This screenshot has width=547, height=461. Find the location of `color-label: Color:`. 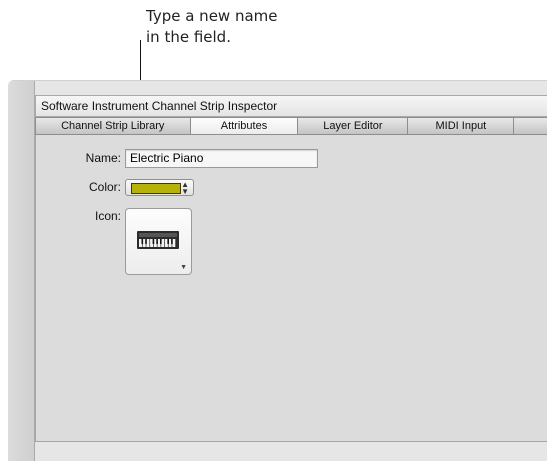

color-label: Color: is located at coordinates (104, 187).